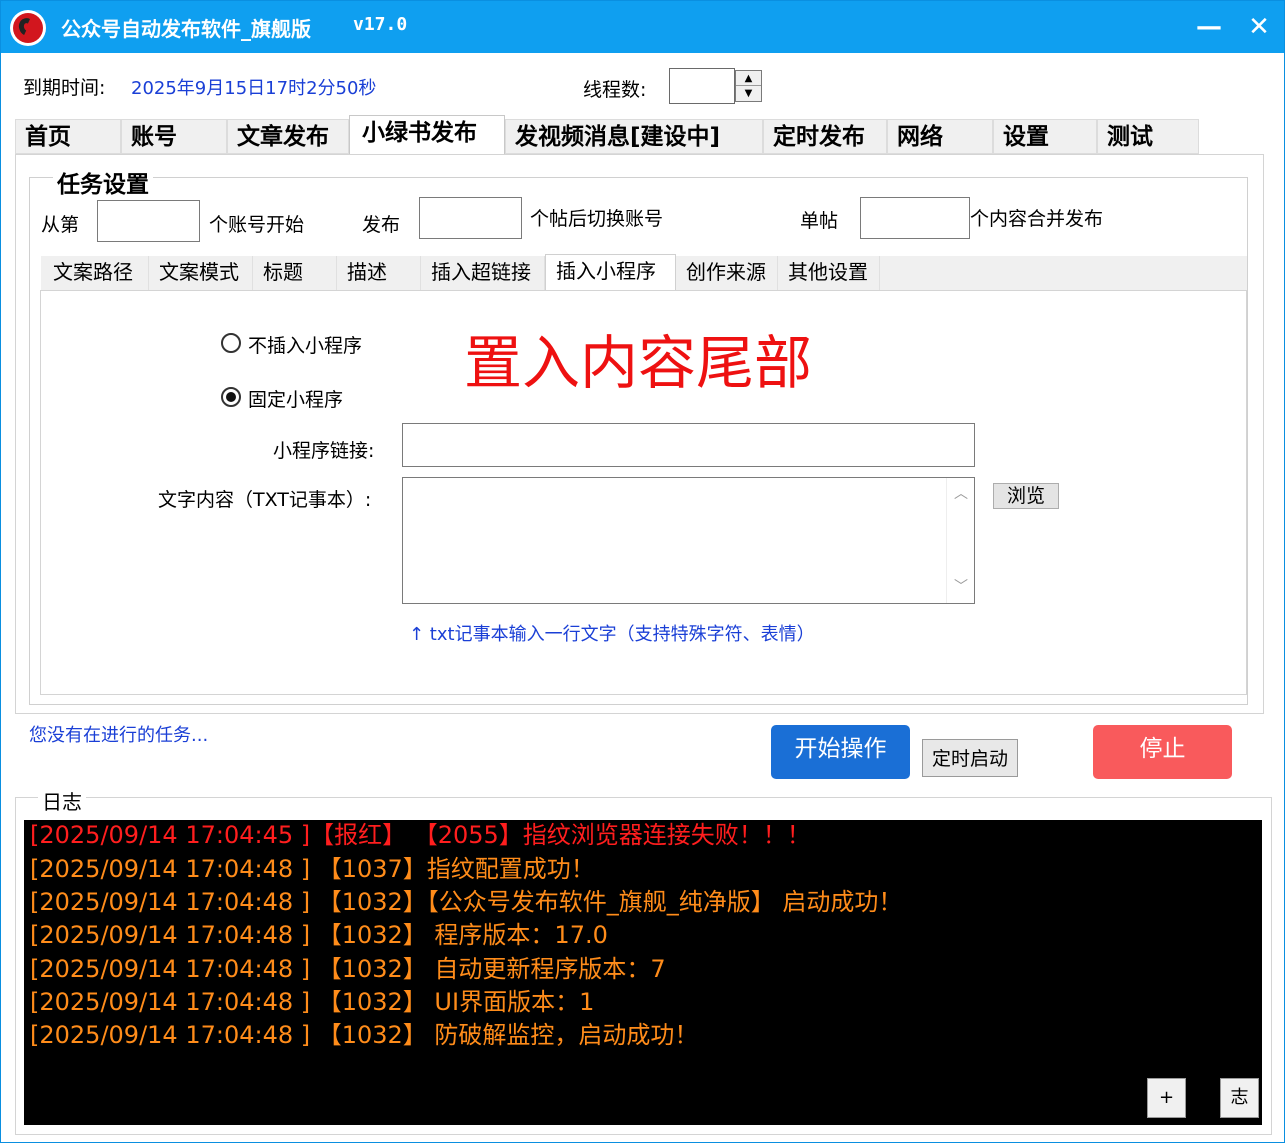  Describe the element at coordinates (186, 29) in the screenshot. I see `window-title: 公众号自动发布软件_旗舰版` at that location.